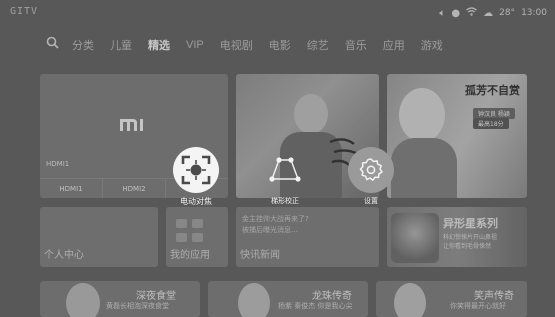 The height and width of the screenshot is (317, 555). I want to click on keystone-button-circle, so click(285, 170).